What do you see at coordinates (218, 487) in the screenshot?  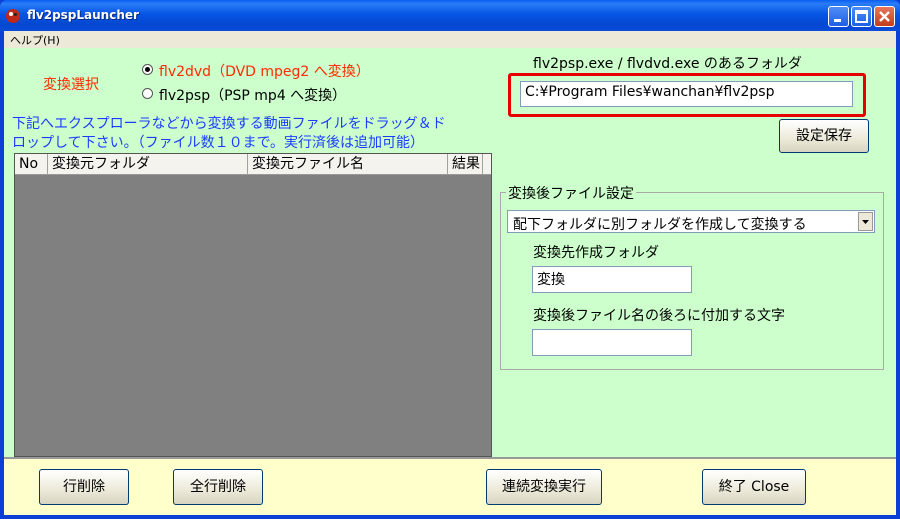 I see `delete-all-rows-button: 全行削除` at bounding box center [218, 487].